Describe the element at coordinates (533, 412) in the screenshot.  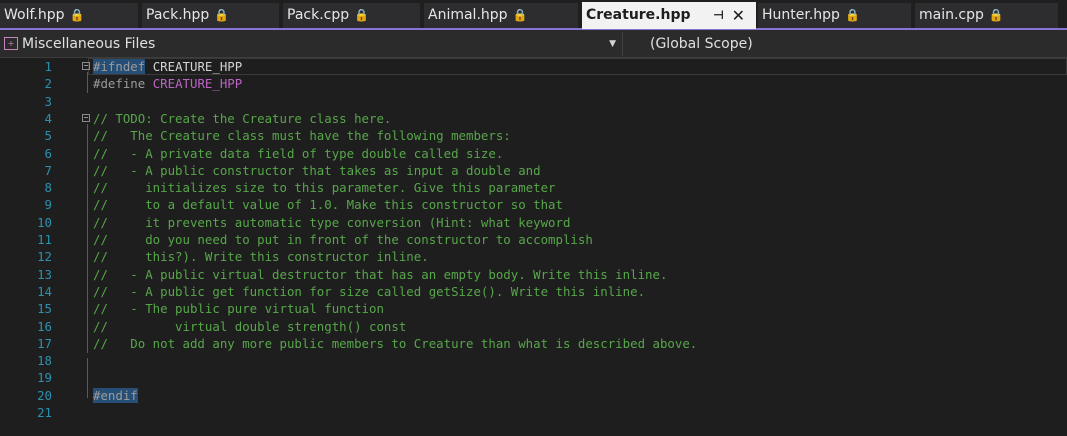
I see `code-line: 21` at that location.